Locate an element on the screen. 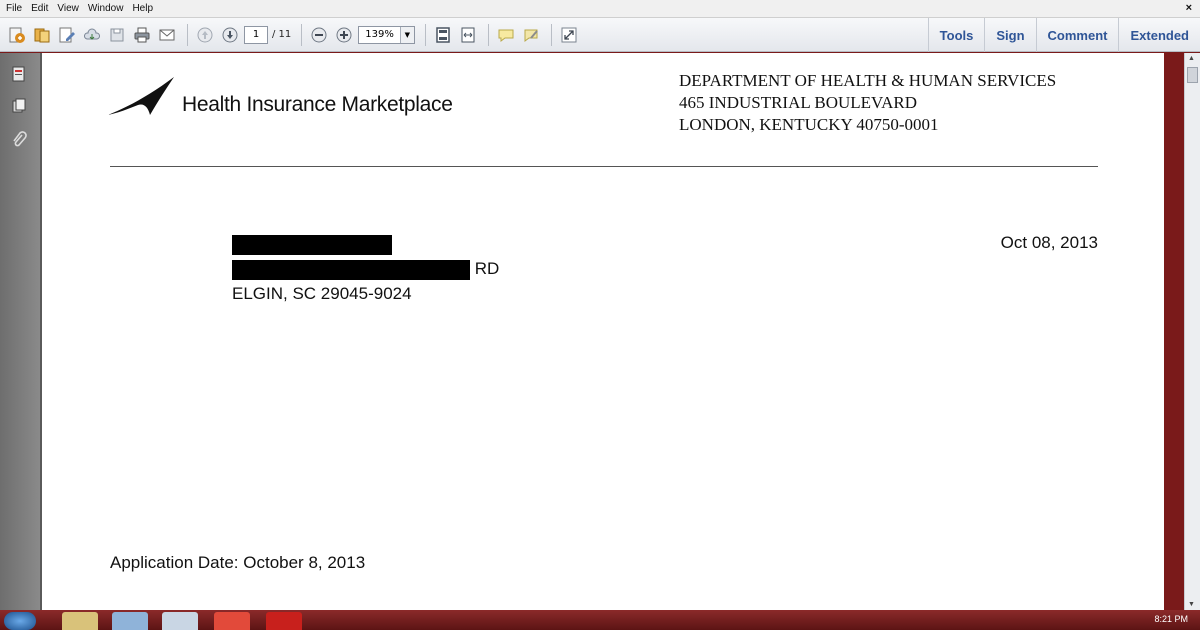  full-screen-button is located at coordinates (569, 35).